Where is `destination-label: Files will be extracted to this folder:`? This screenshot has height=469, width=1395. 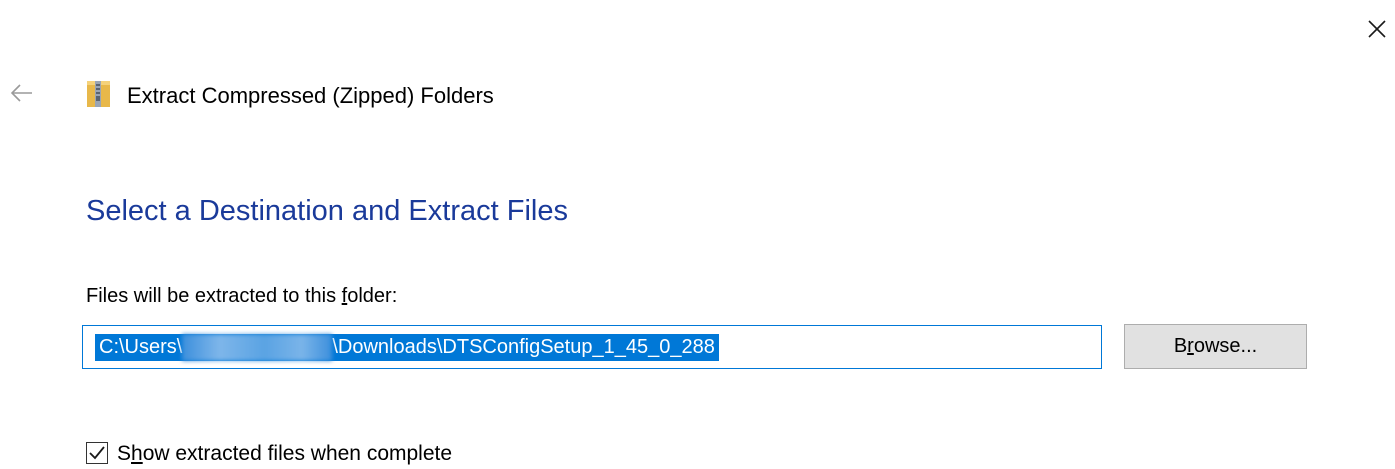
destination-label: Files will be extracted to this folder: is located at coordinates (241, 296).